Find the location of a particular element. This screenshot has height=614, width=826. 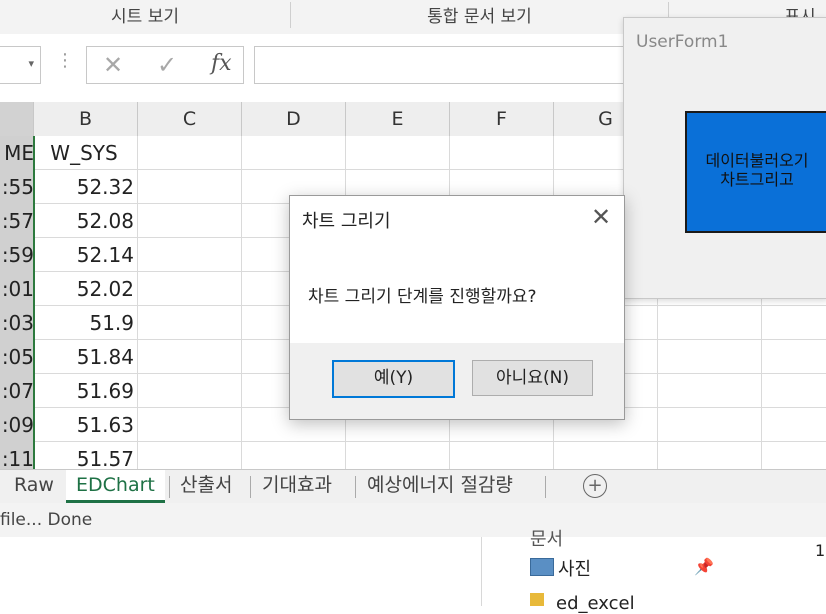

nav-item-photos: 사진 is located at coordinates (574, 568).